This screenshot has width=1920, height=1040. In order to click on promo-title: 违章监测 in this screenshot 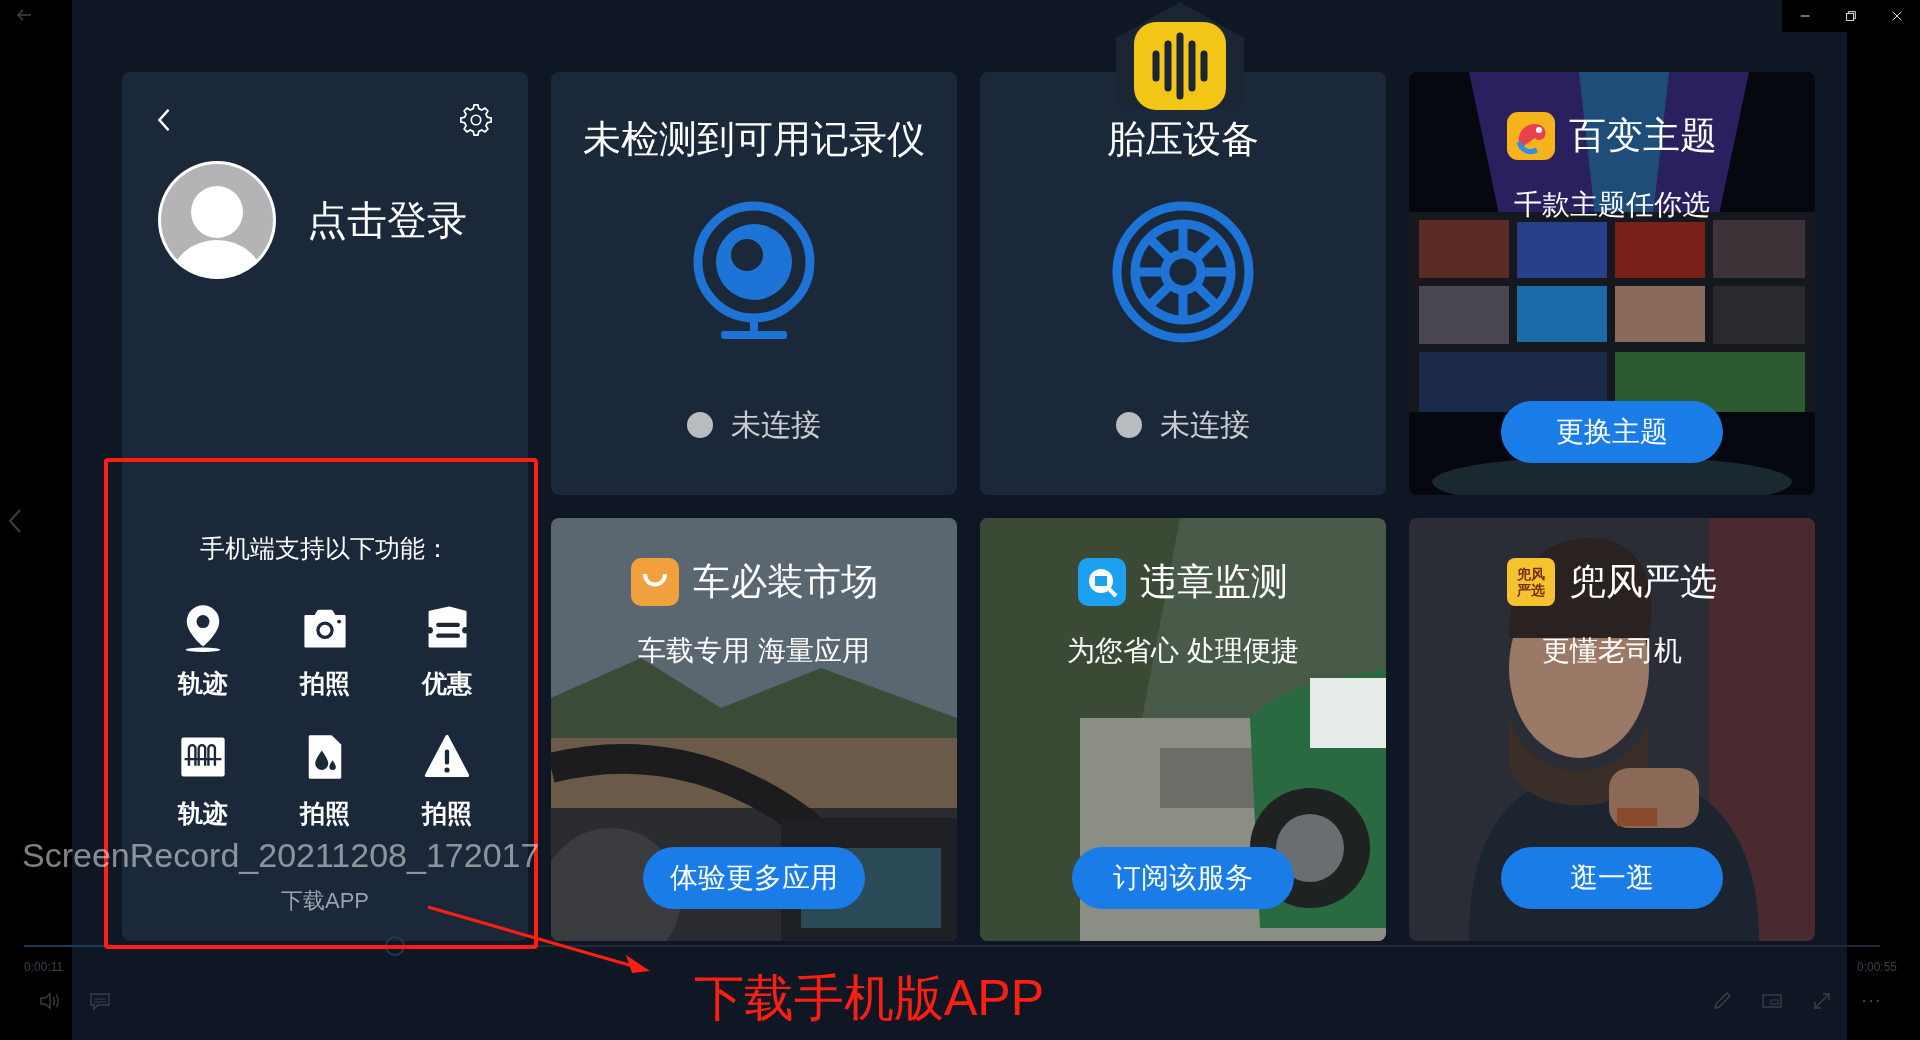, I will do `click(1214, 582)`.